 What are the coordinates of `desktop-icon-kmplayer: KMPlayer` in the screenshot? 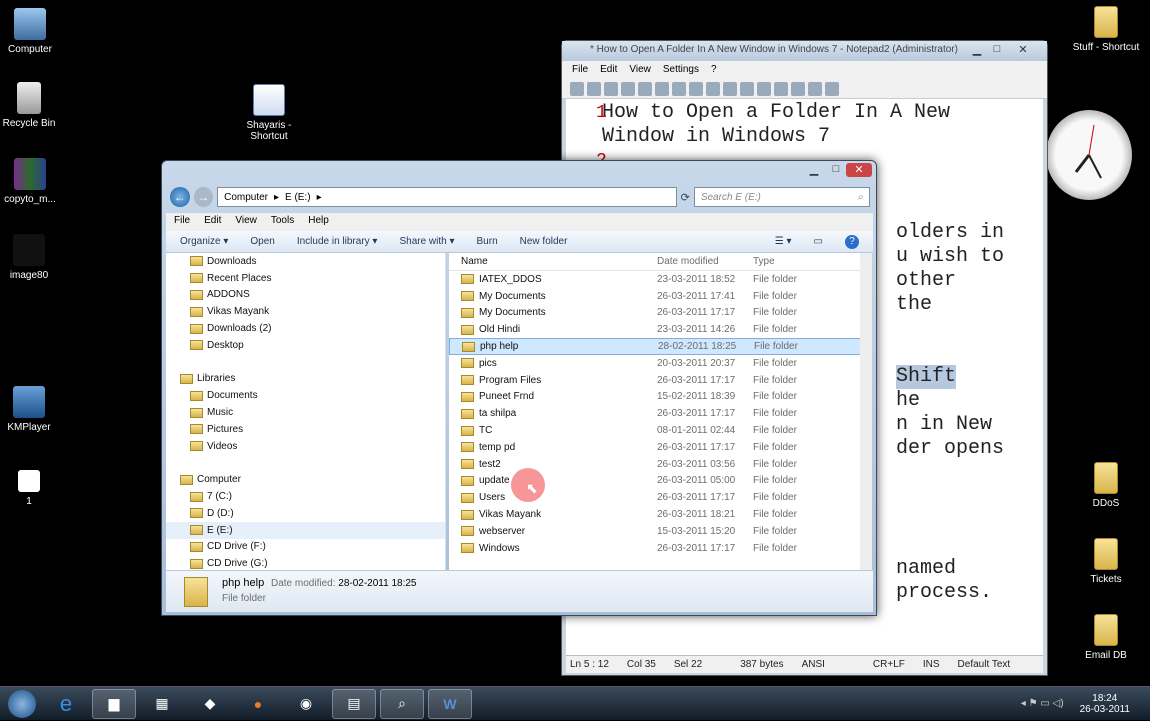 It's located at (32, 409).